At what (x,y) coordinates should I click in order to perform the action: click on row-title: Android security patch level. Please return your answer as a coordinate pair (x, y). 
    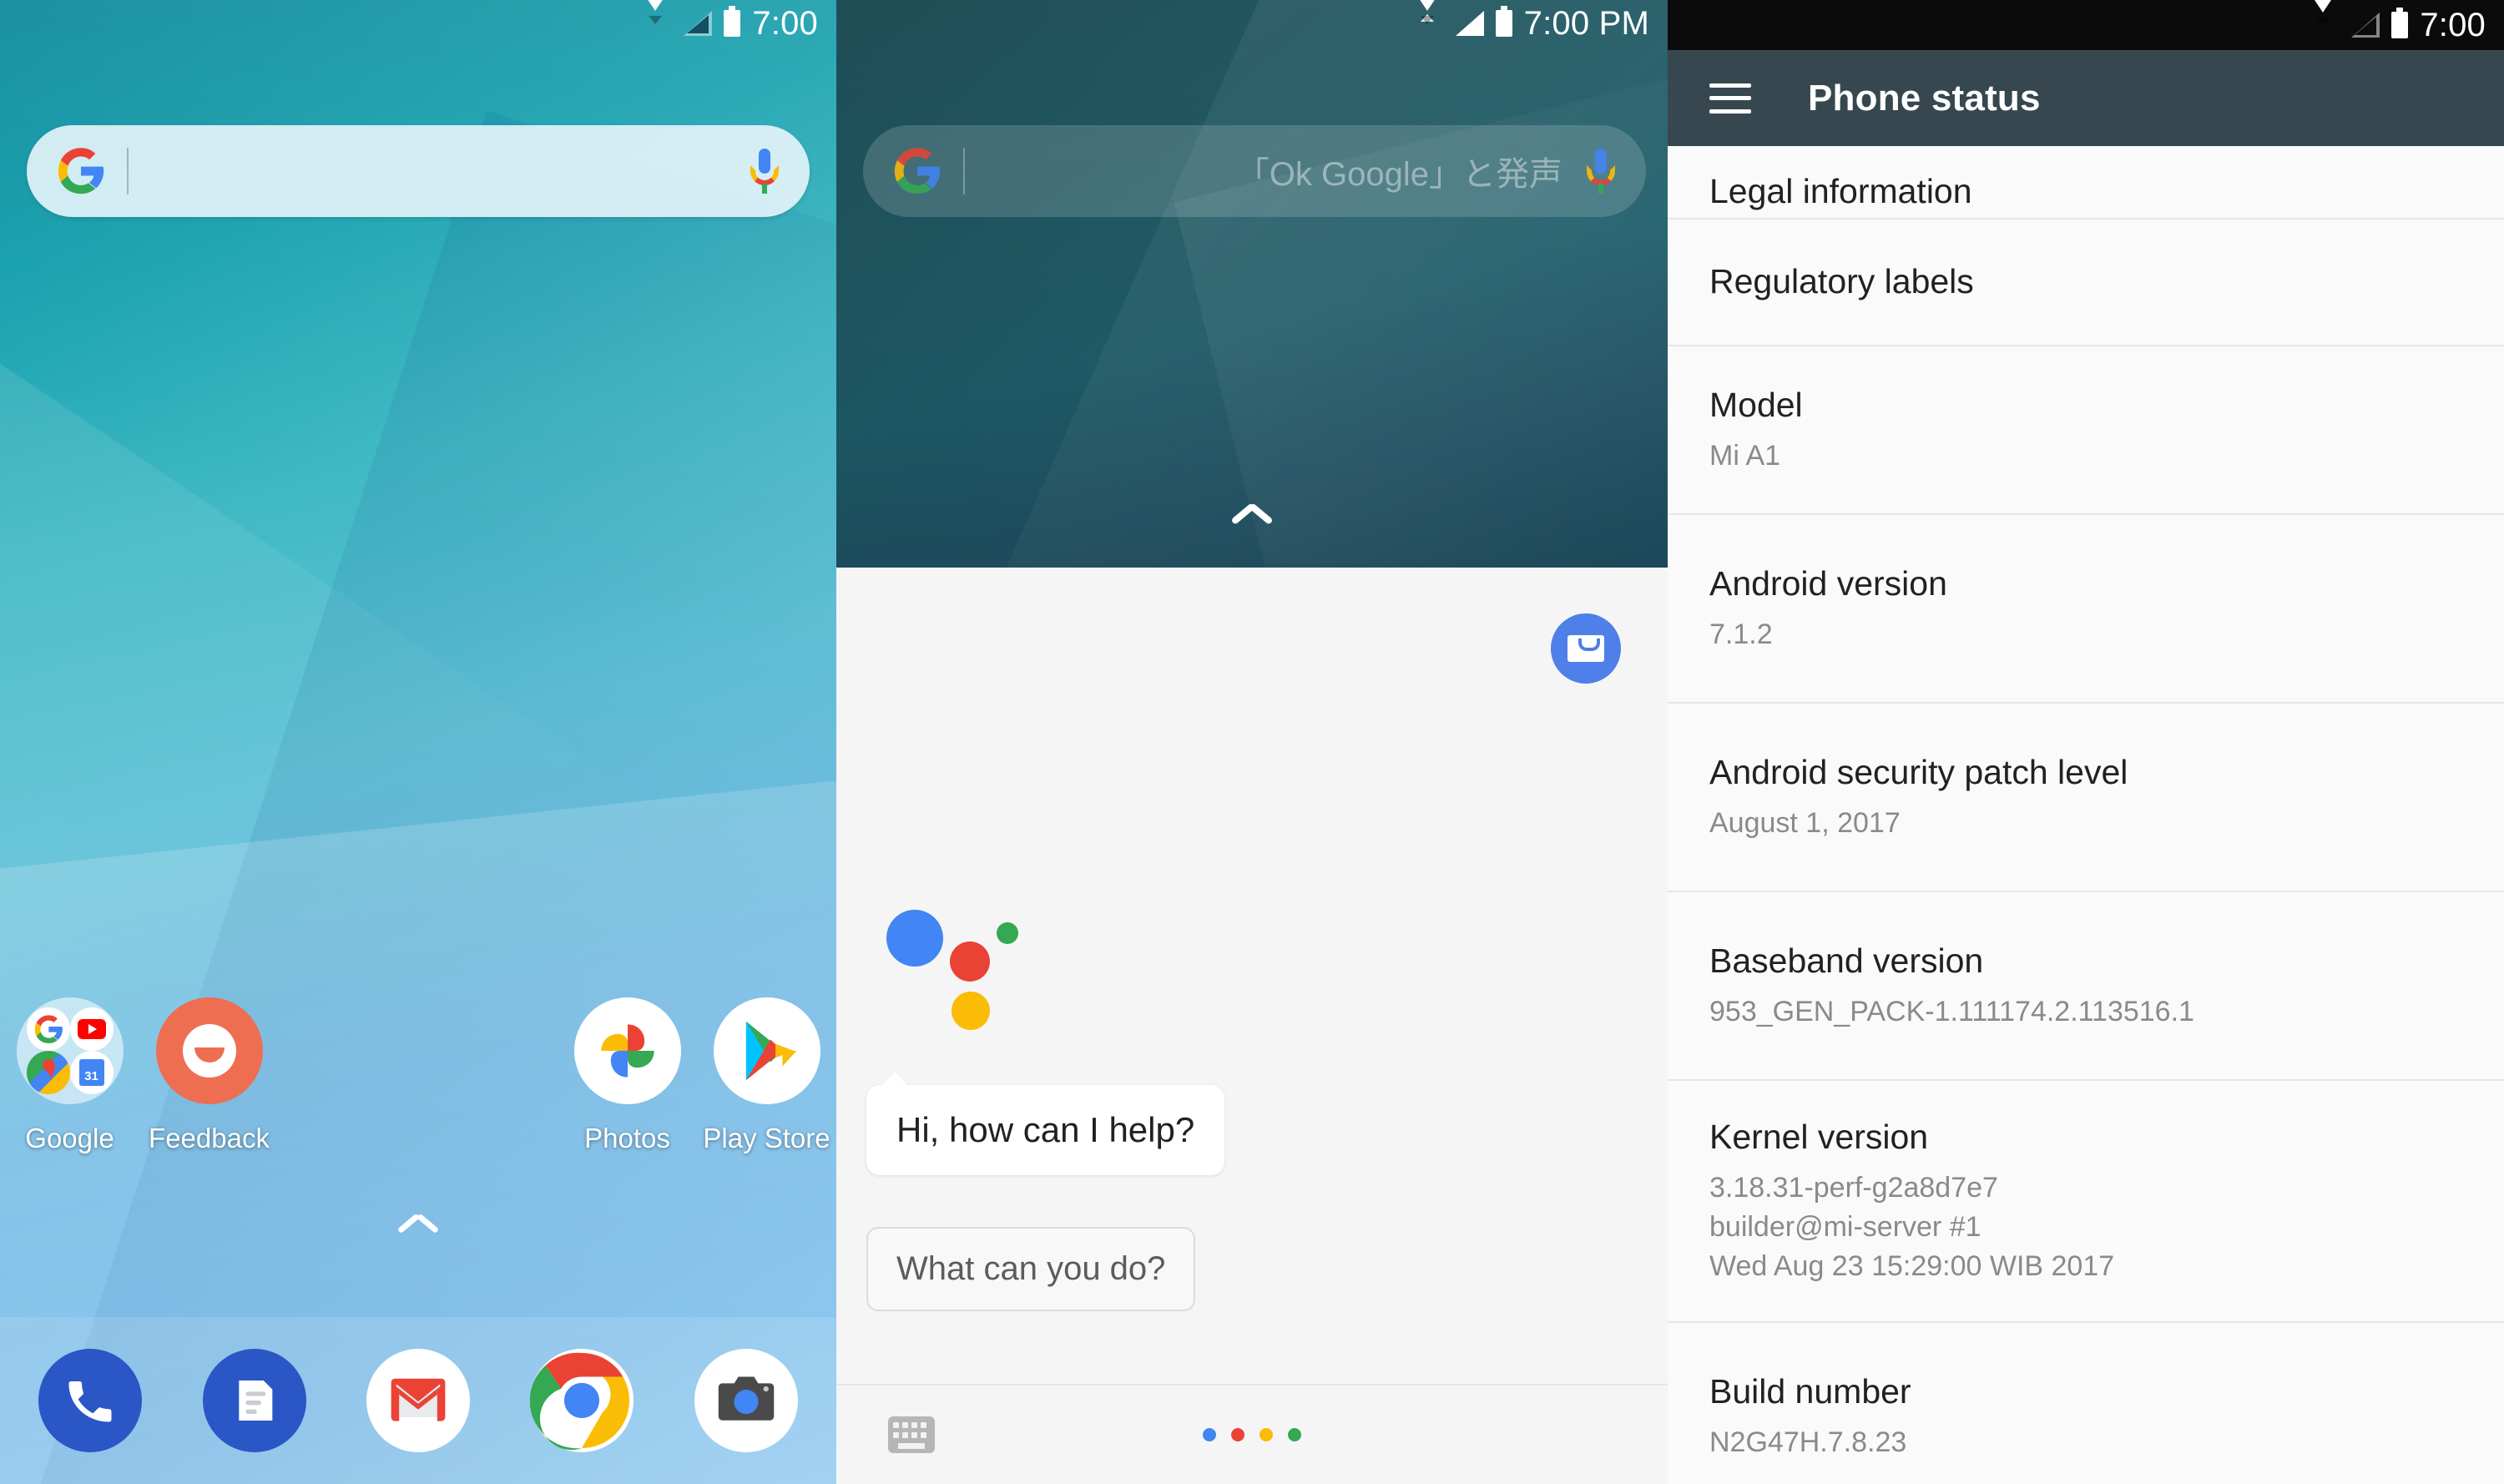
    Looking at the image, I should click on (1918, 771).